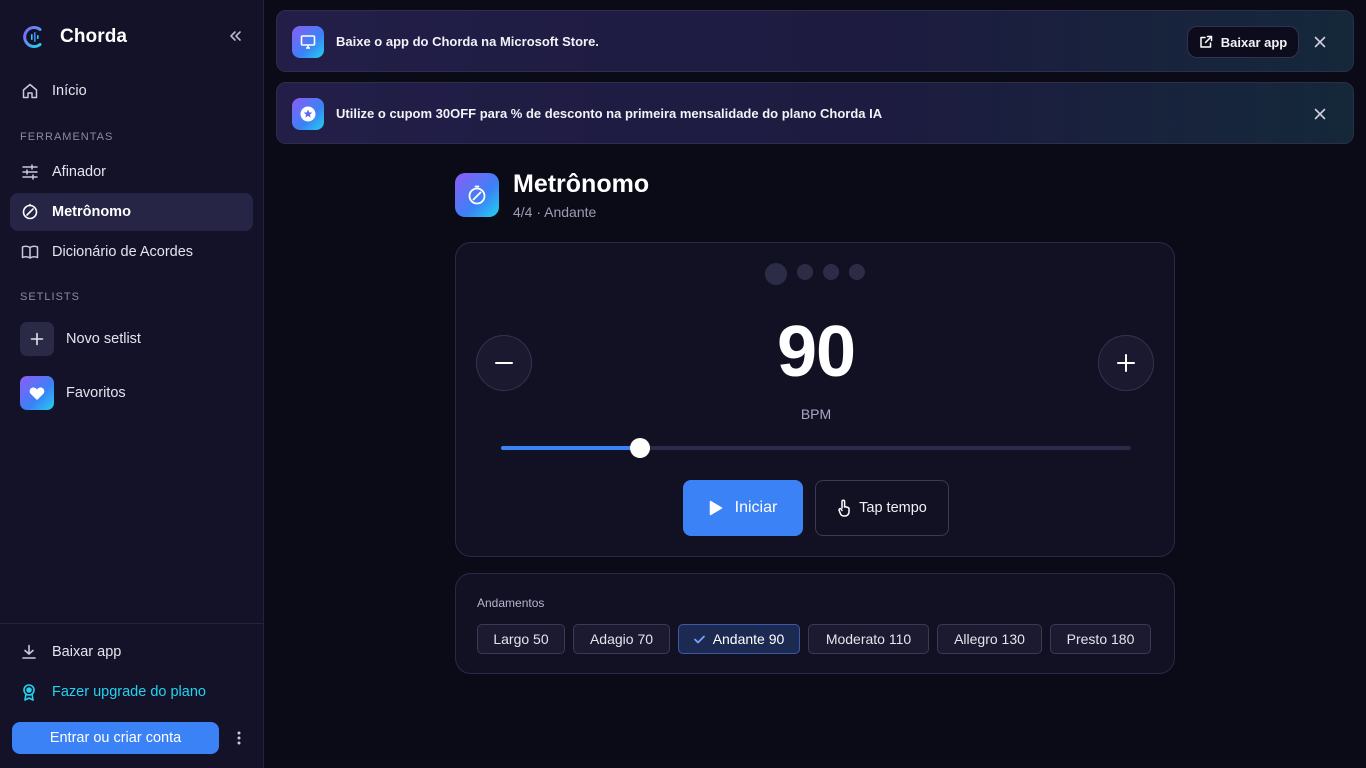 This screenshot has height=768, width=1366. What do you see at coordinates (30, 252) in the screenshot?
I see `book-icon` at bounding box center [30, 252].